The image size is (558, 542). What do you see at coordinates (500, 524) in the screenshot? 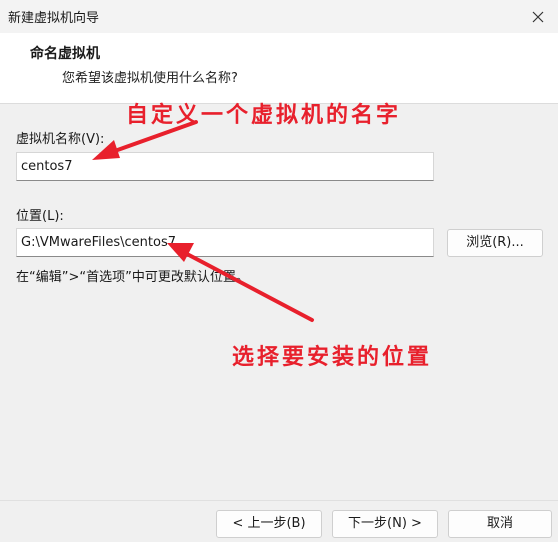
I see `cancel-button: 取消` at bounding box center [500, 524].